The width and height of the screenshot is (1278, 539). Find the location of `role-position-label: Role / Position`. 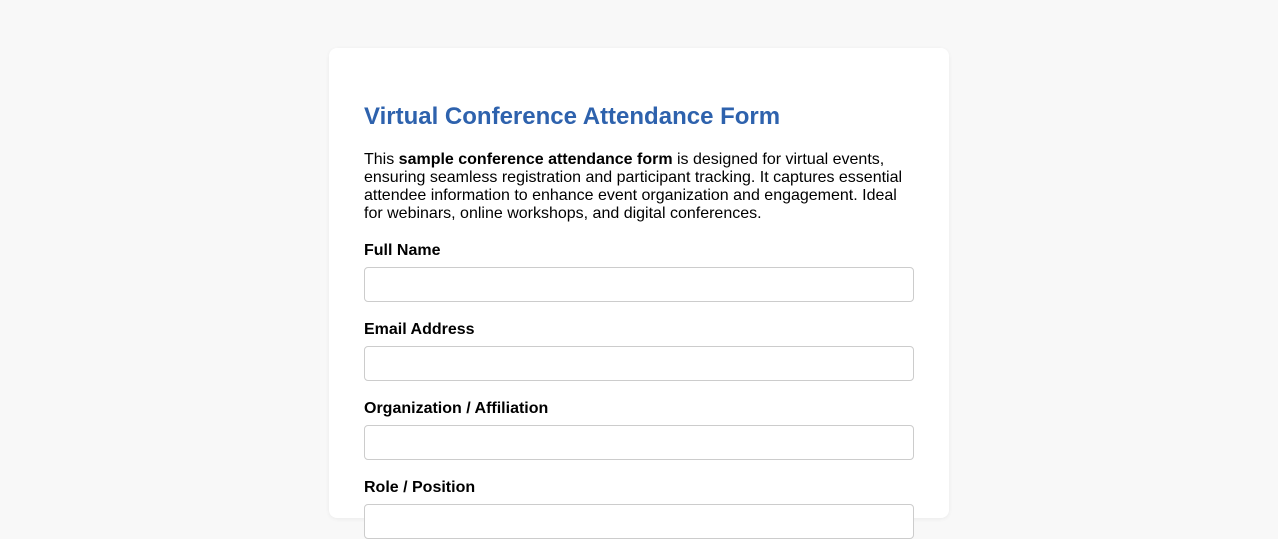

role-position-label: Role / Position is located at coordinates (420, 487).